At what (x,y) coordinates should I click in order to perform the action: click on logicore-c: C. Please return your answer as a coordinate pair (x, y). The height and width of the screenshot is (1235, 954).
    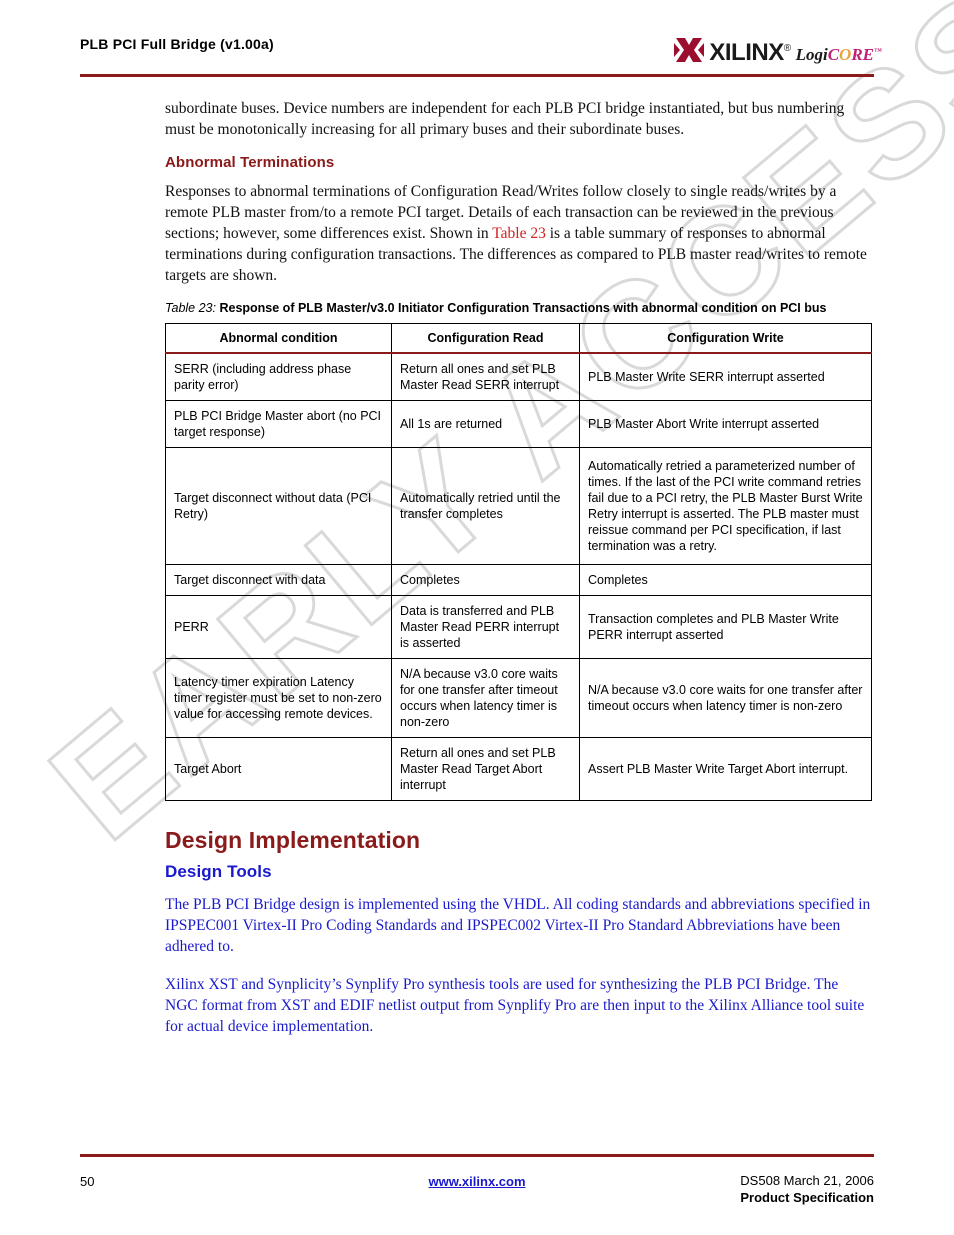
    Looking at the image, I should click on (833, 54).